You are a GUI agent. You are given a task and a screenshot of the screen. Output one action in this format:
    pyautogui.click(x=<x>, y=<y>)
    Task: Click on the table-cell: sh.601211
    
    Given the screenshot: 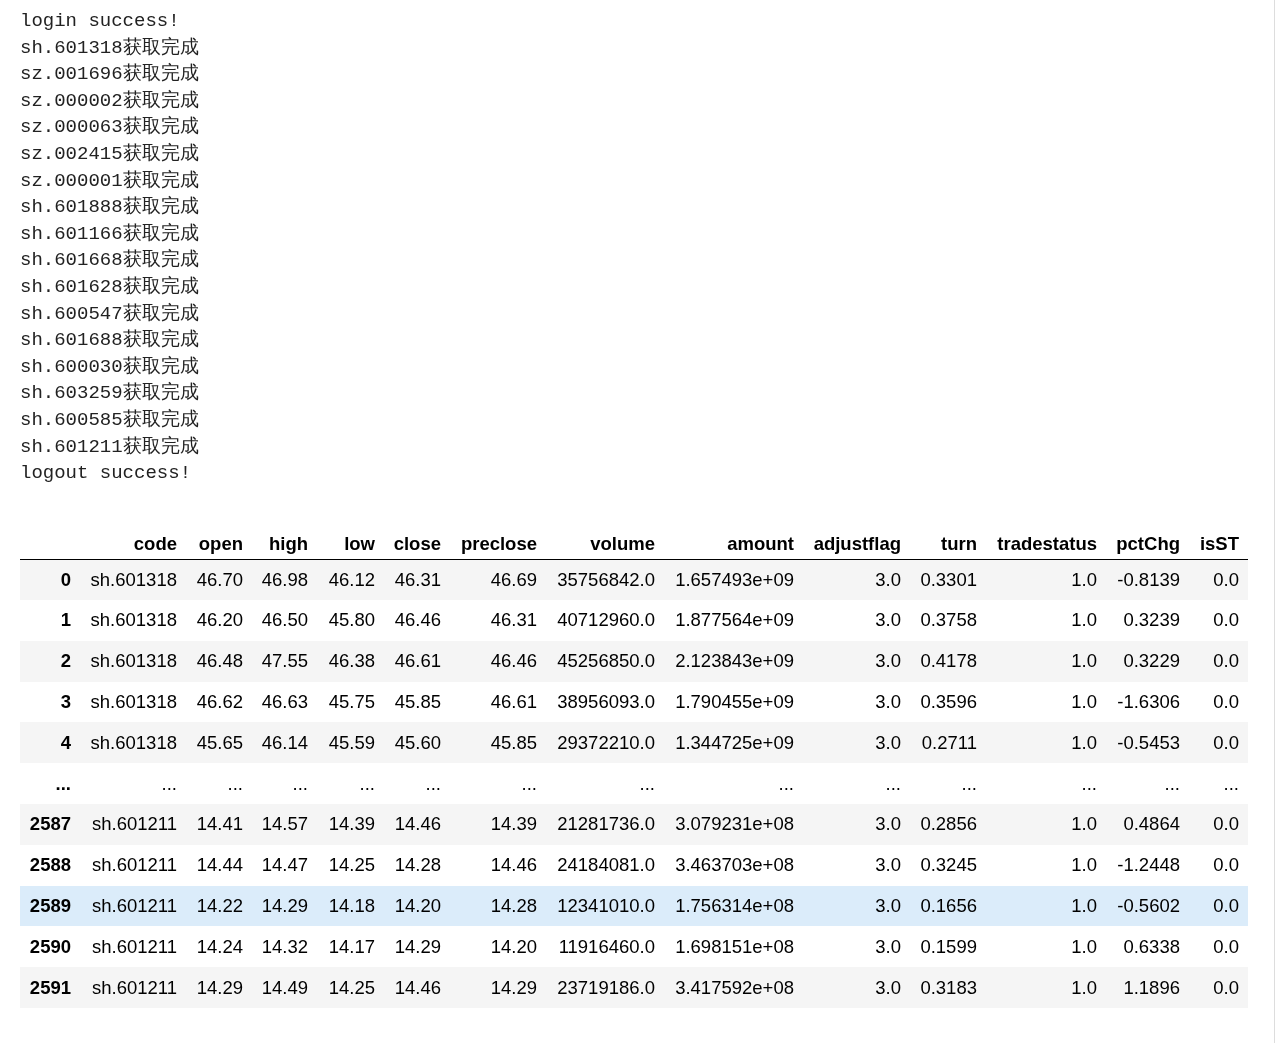 What is the action you would take?
    pyautogui.click(x=133, y=824)
    